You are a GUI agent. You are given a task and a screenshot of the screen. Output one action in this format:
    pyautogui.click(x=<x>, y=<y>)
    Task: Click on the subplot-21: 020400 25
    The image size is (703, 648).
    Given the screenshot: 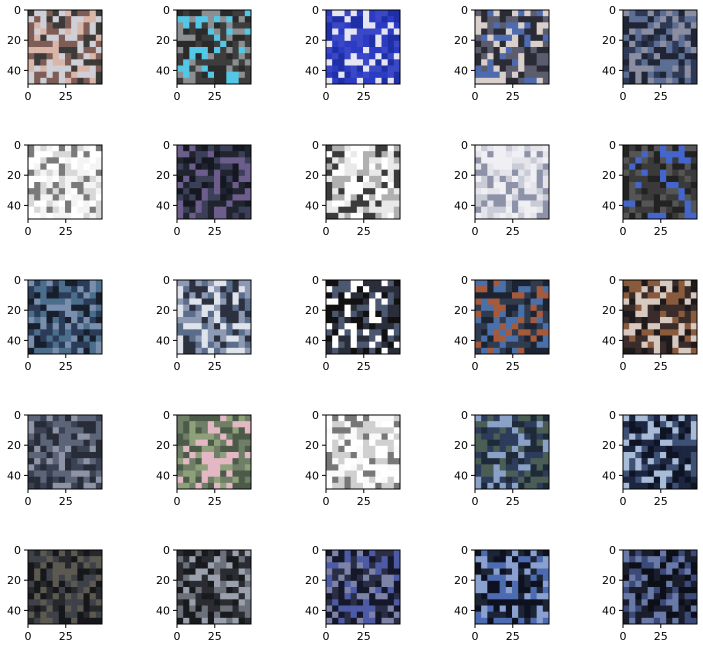 What is the action you would take?
    pyautogui.click(x=55, y=593)
    